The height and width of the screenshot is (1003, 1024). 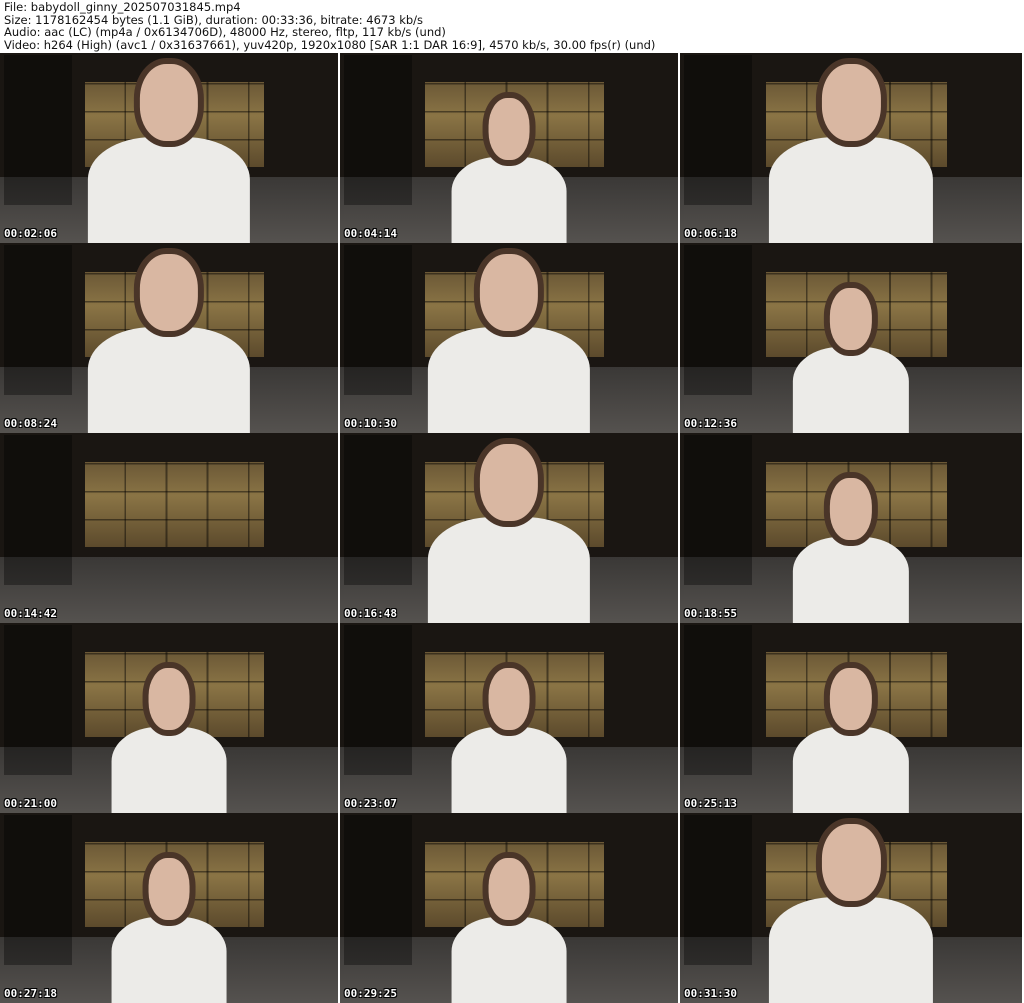 I want to click on file-name: File: babydoll_ginny_202507031845.mp4, so click(x=122, y=7).